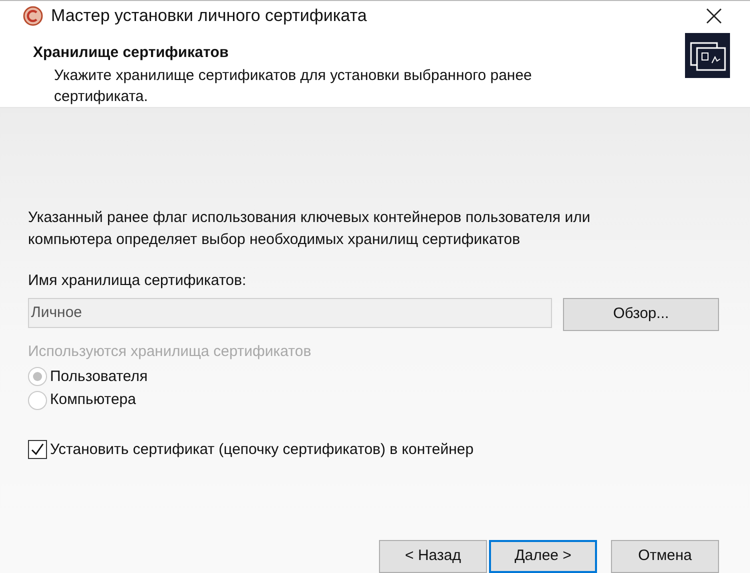 This screenshot has height=573, width=750. I want to click on wizard-button: Отмена, so click(665, 556).